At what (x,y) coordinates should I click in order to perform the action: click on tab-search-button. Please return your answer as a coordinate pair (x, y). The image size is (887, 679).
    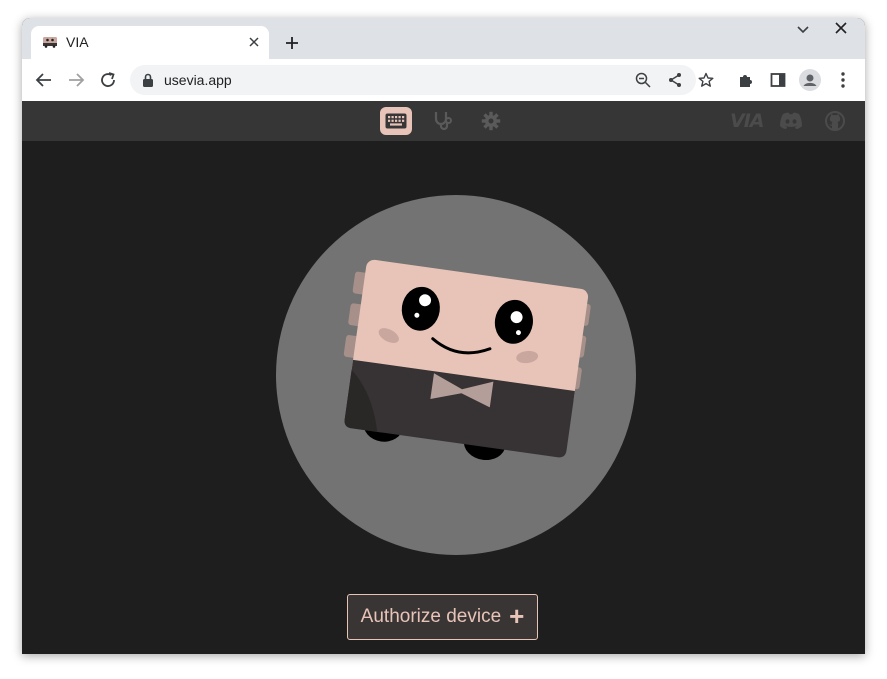
    Looking at the image, I should click on (803, 29).